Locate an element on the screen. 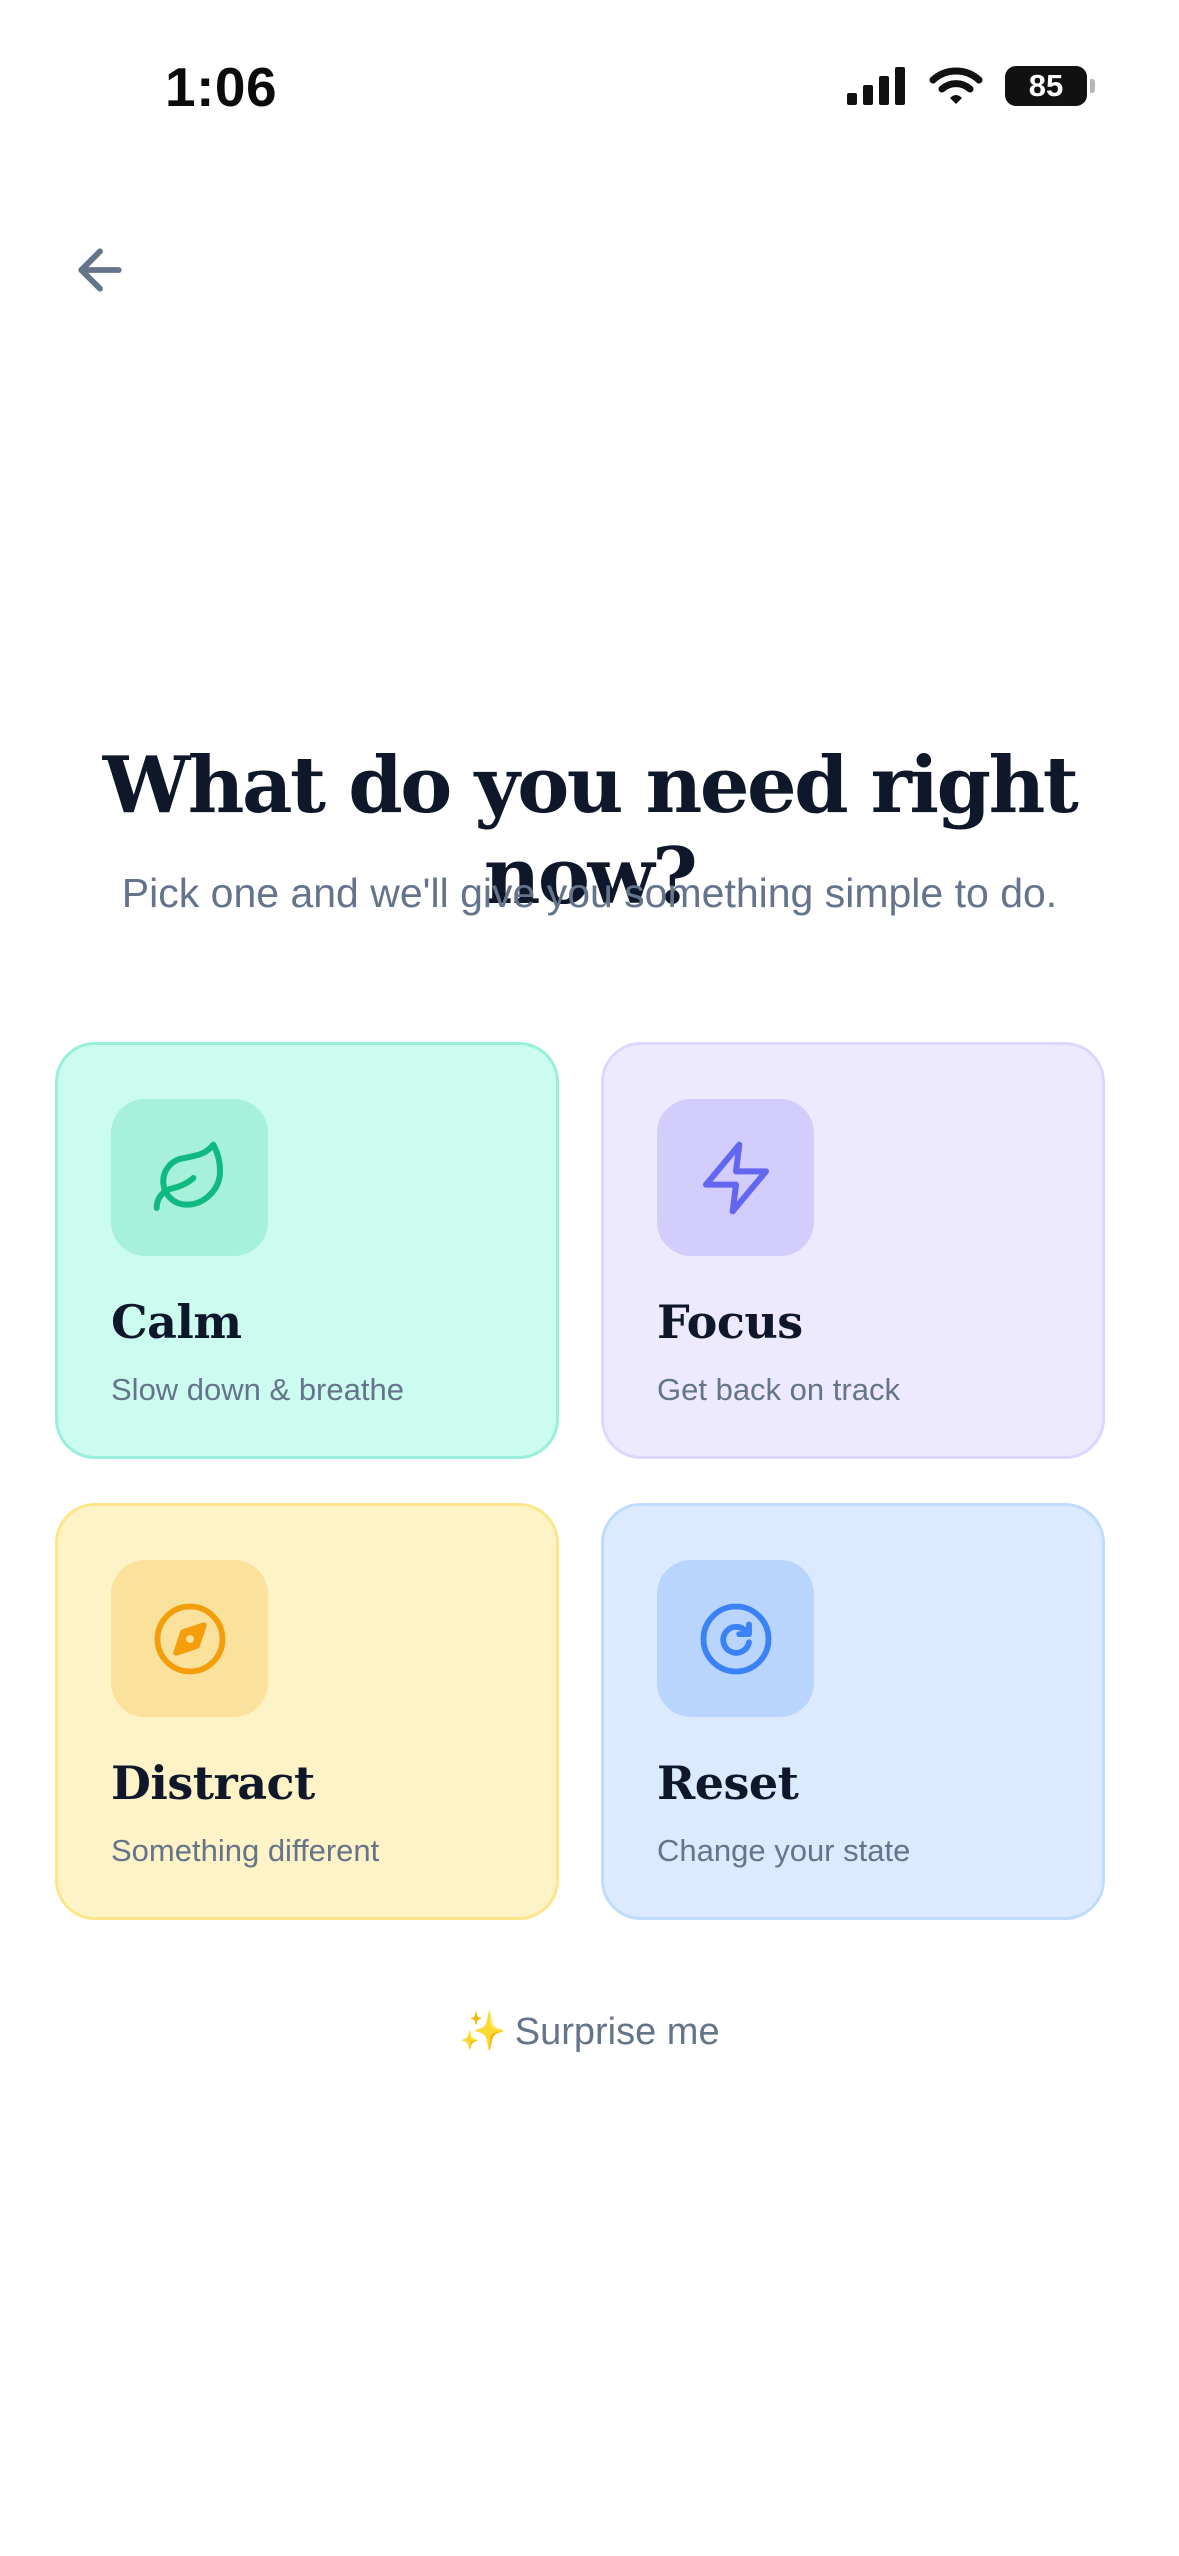  signal-icon is located at coordinates (876, 86).